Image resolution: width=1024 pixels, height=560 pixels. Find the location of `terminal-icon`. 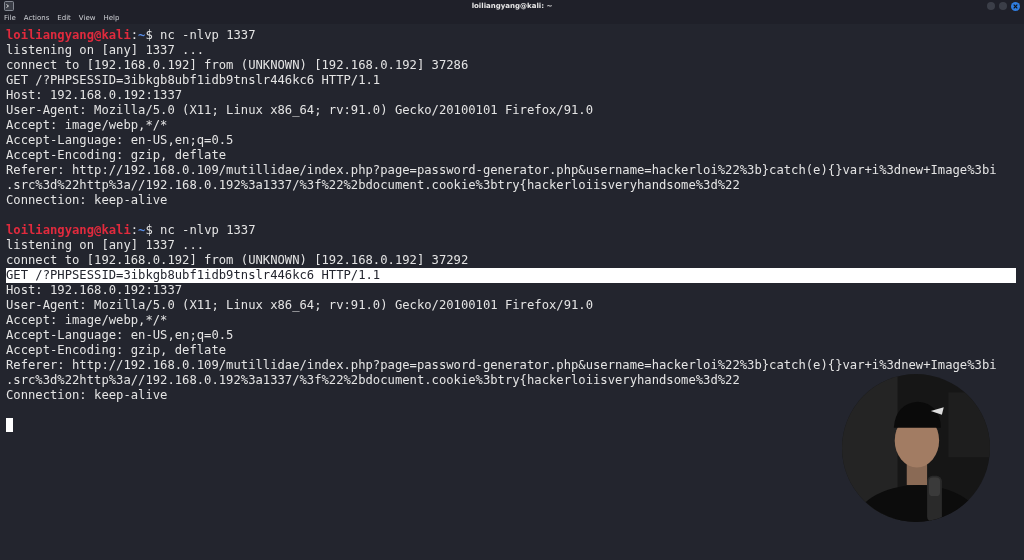

terminal-icon is located at coordinates (9, 6).